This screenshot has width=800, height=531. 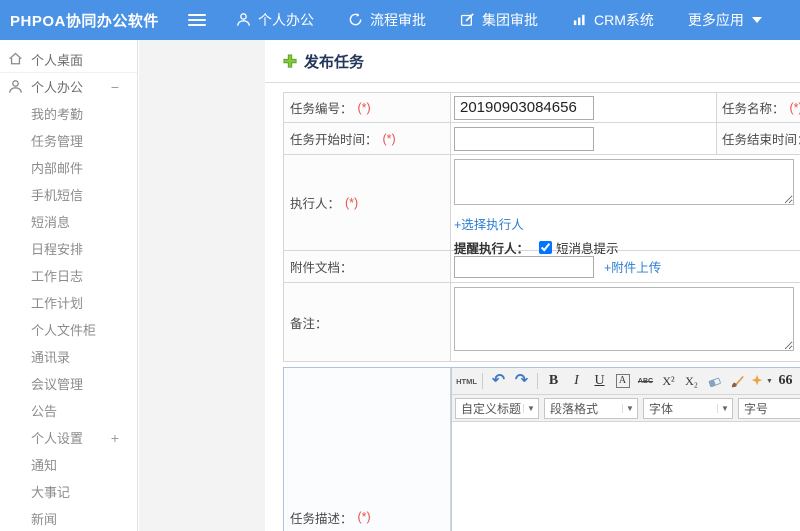 I want to click on eraser-icon, so click(x=714, y=381).